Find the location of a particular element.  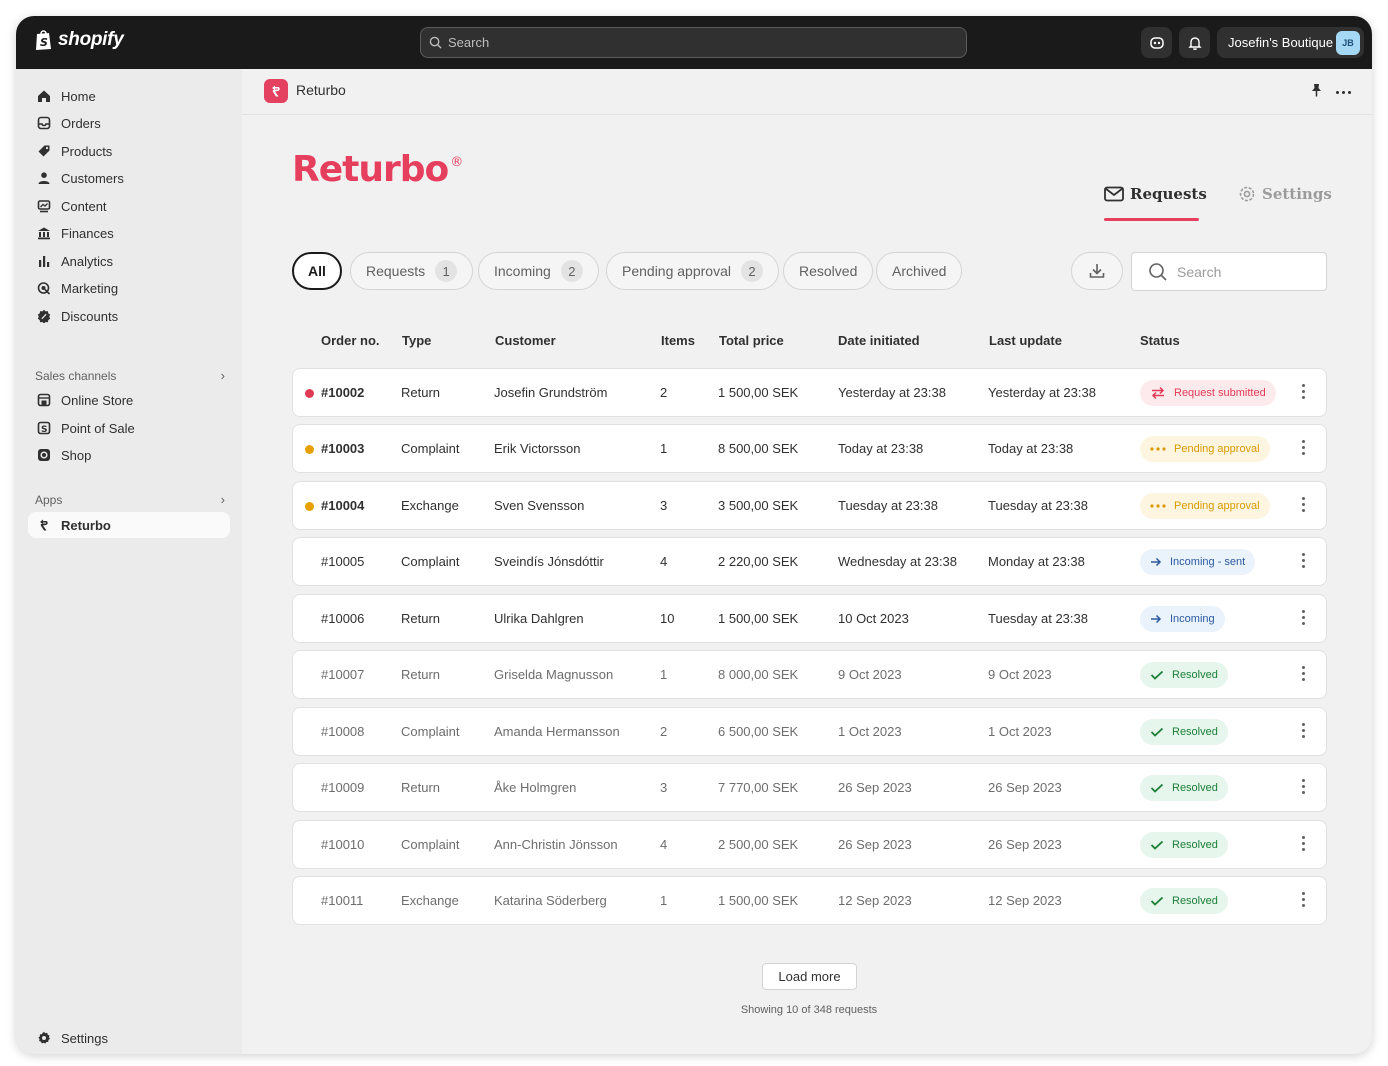

bell-icon is located at coordinates (1194, 43).